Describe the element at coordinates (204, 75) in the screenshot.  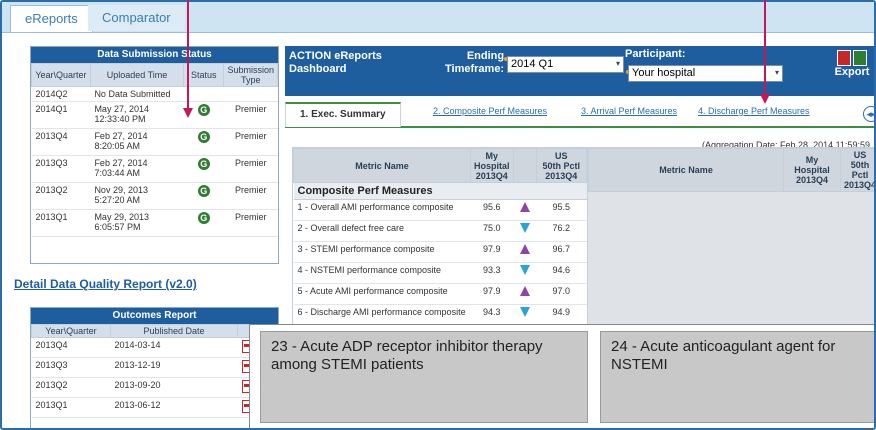
I see `col-header-status: Status` at that location.